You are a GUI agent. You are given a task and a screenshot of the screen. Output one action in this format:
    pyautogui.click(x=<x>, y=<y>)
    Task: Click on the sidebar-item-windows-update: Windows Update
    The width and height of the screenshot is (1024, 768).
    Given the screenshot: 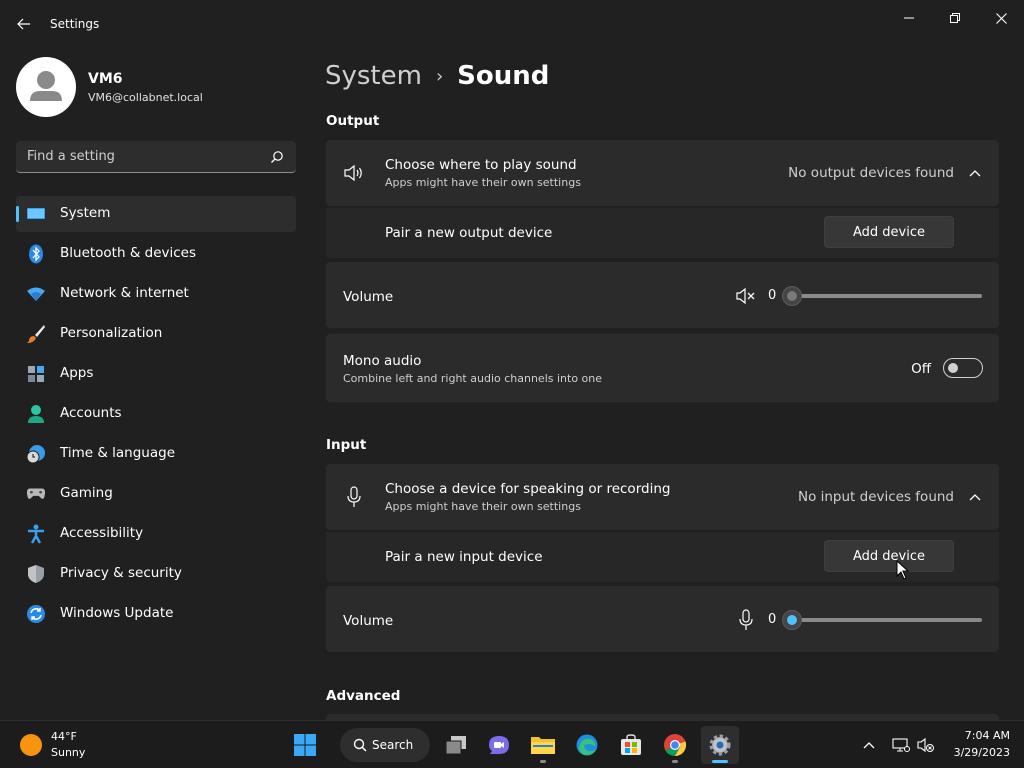 What is the action you would take?
    pyautogui.click(x=156, y=614)
    